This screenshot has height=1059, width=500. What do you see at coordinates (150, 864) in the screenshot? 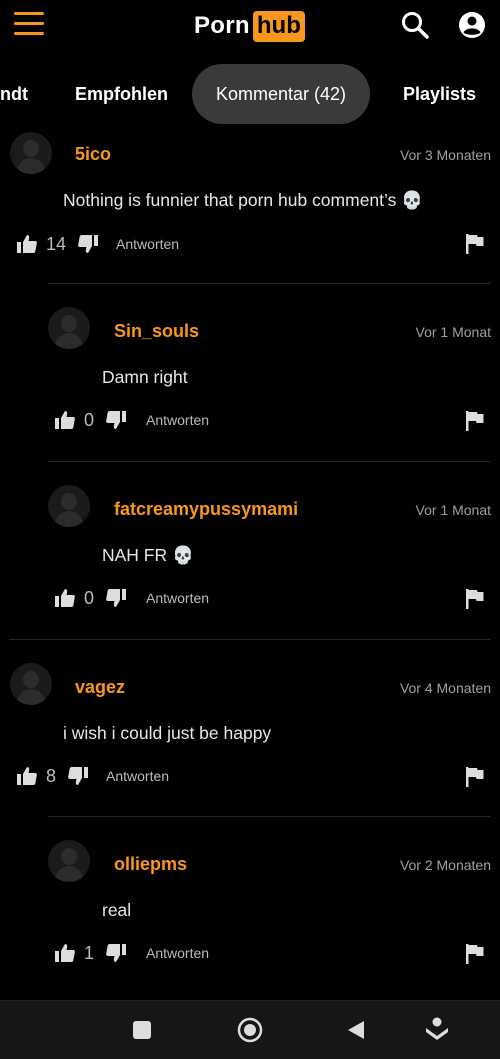
I see `comment-username: olliepms` at bounding box center [150, 864].